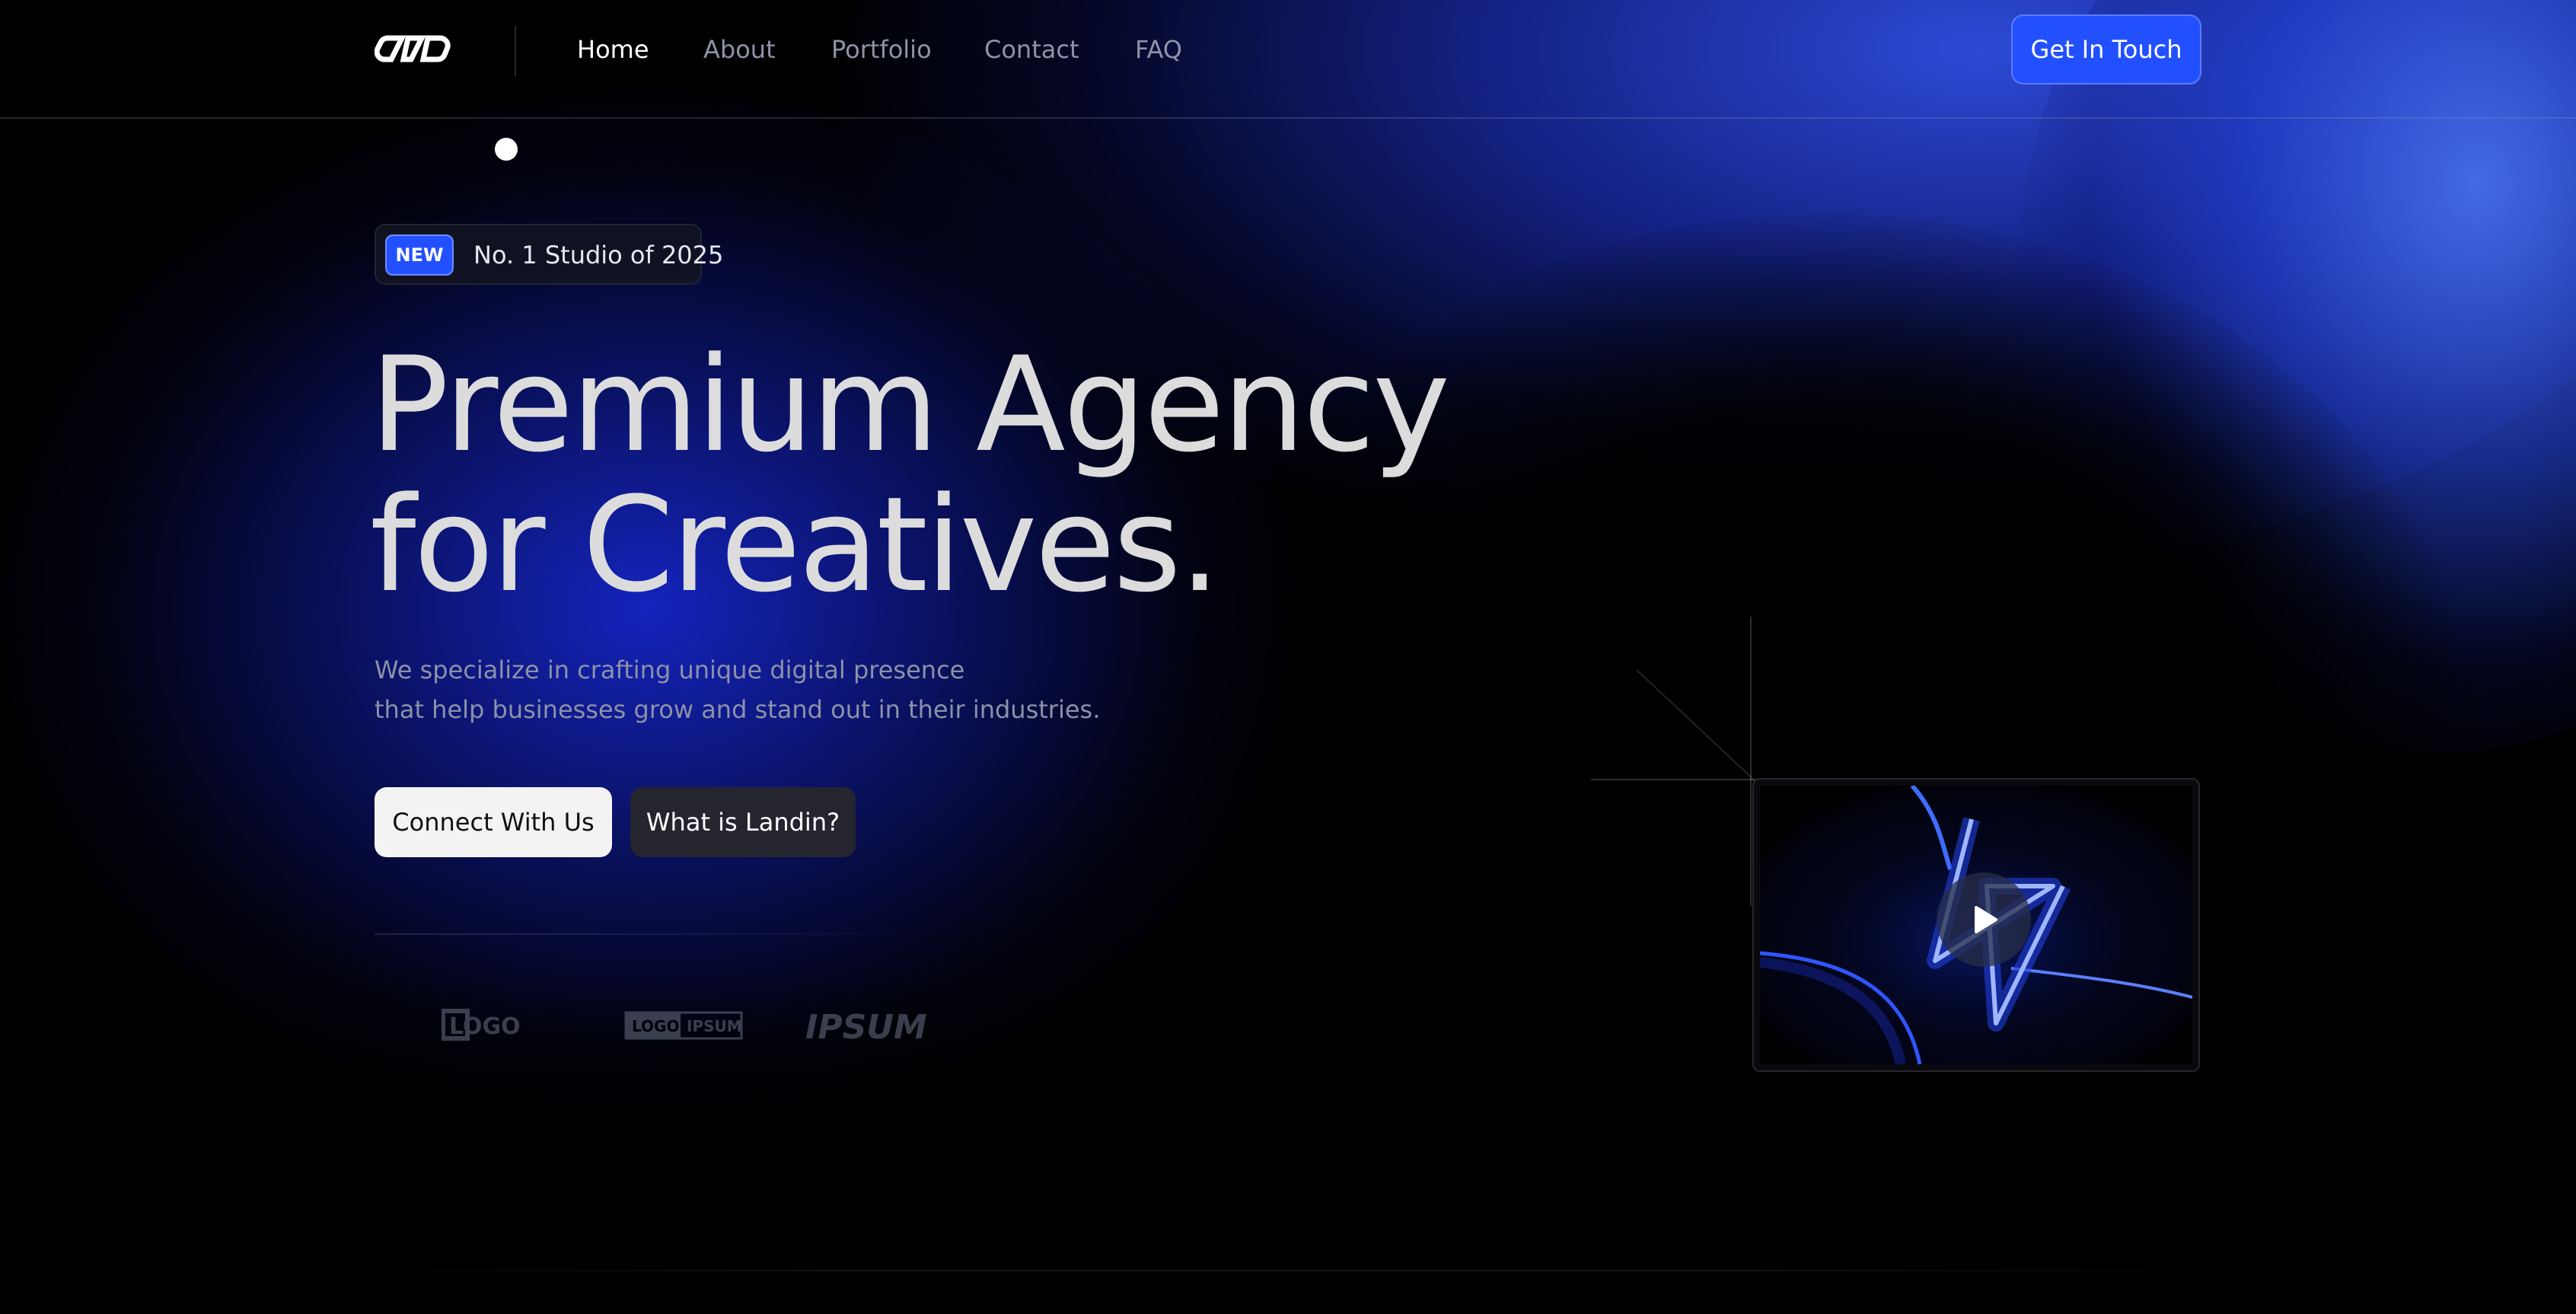 Image resolution: width=2576 pixels, height=1314 pixels. I want to click on get-in-touch-button: Get In Touch, so click(2106, 49).